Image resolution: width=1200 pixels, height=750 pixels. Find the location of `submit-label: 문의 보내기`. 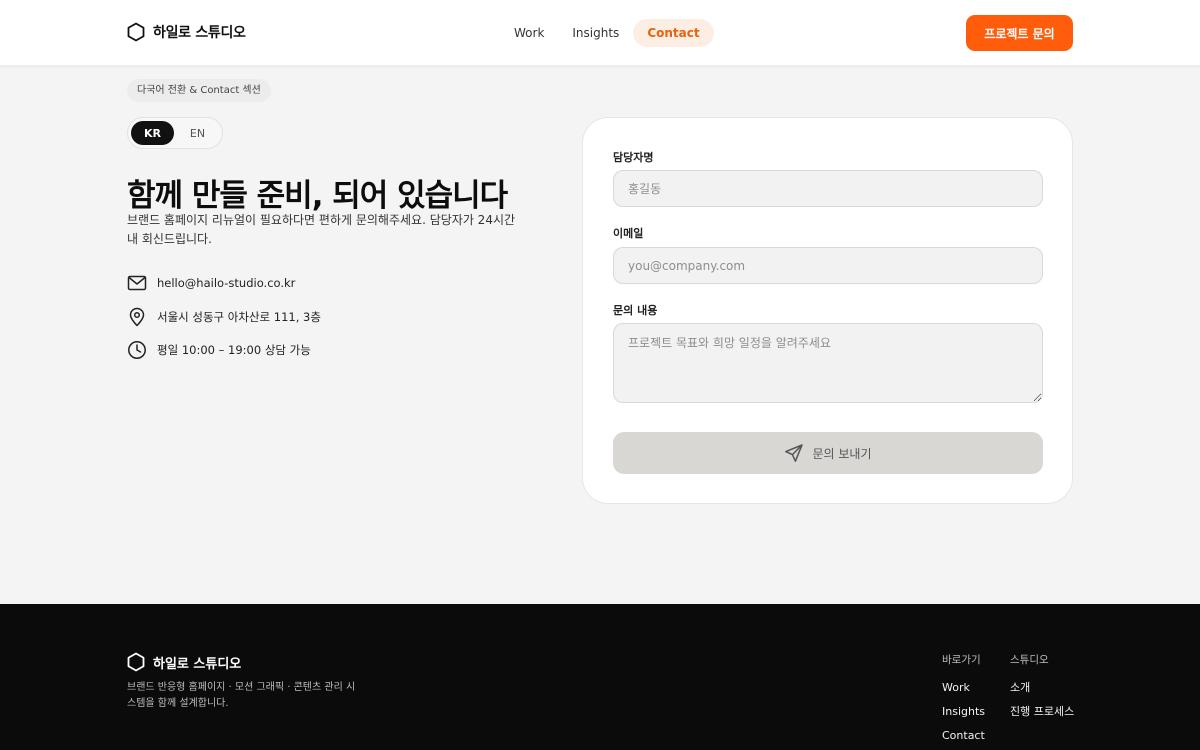

submit-label: 문의 보내기 is located at coordinates (842, 453).